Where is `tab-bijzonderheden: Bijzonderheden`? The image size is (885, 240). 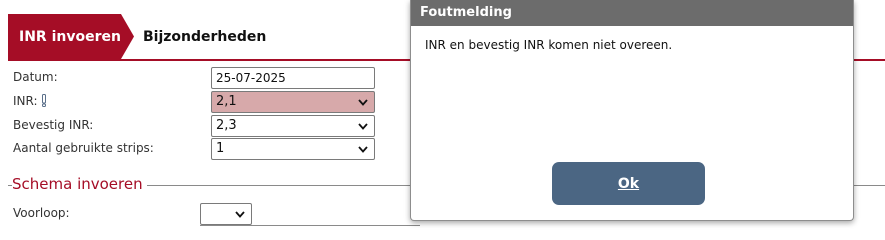
tab-bijzonderheden: Bijzonderheden is located at coordinates (204, 36).